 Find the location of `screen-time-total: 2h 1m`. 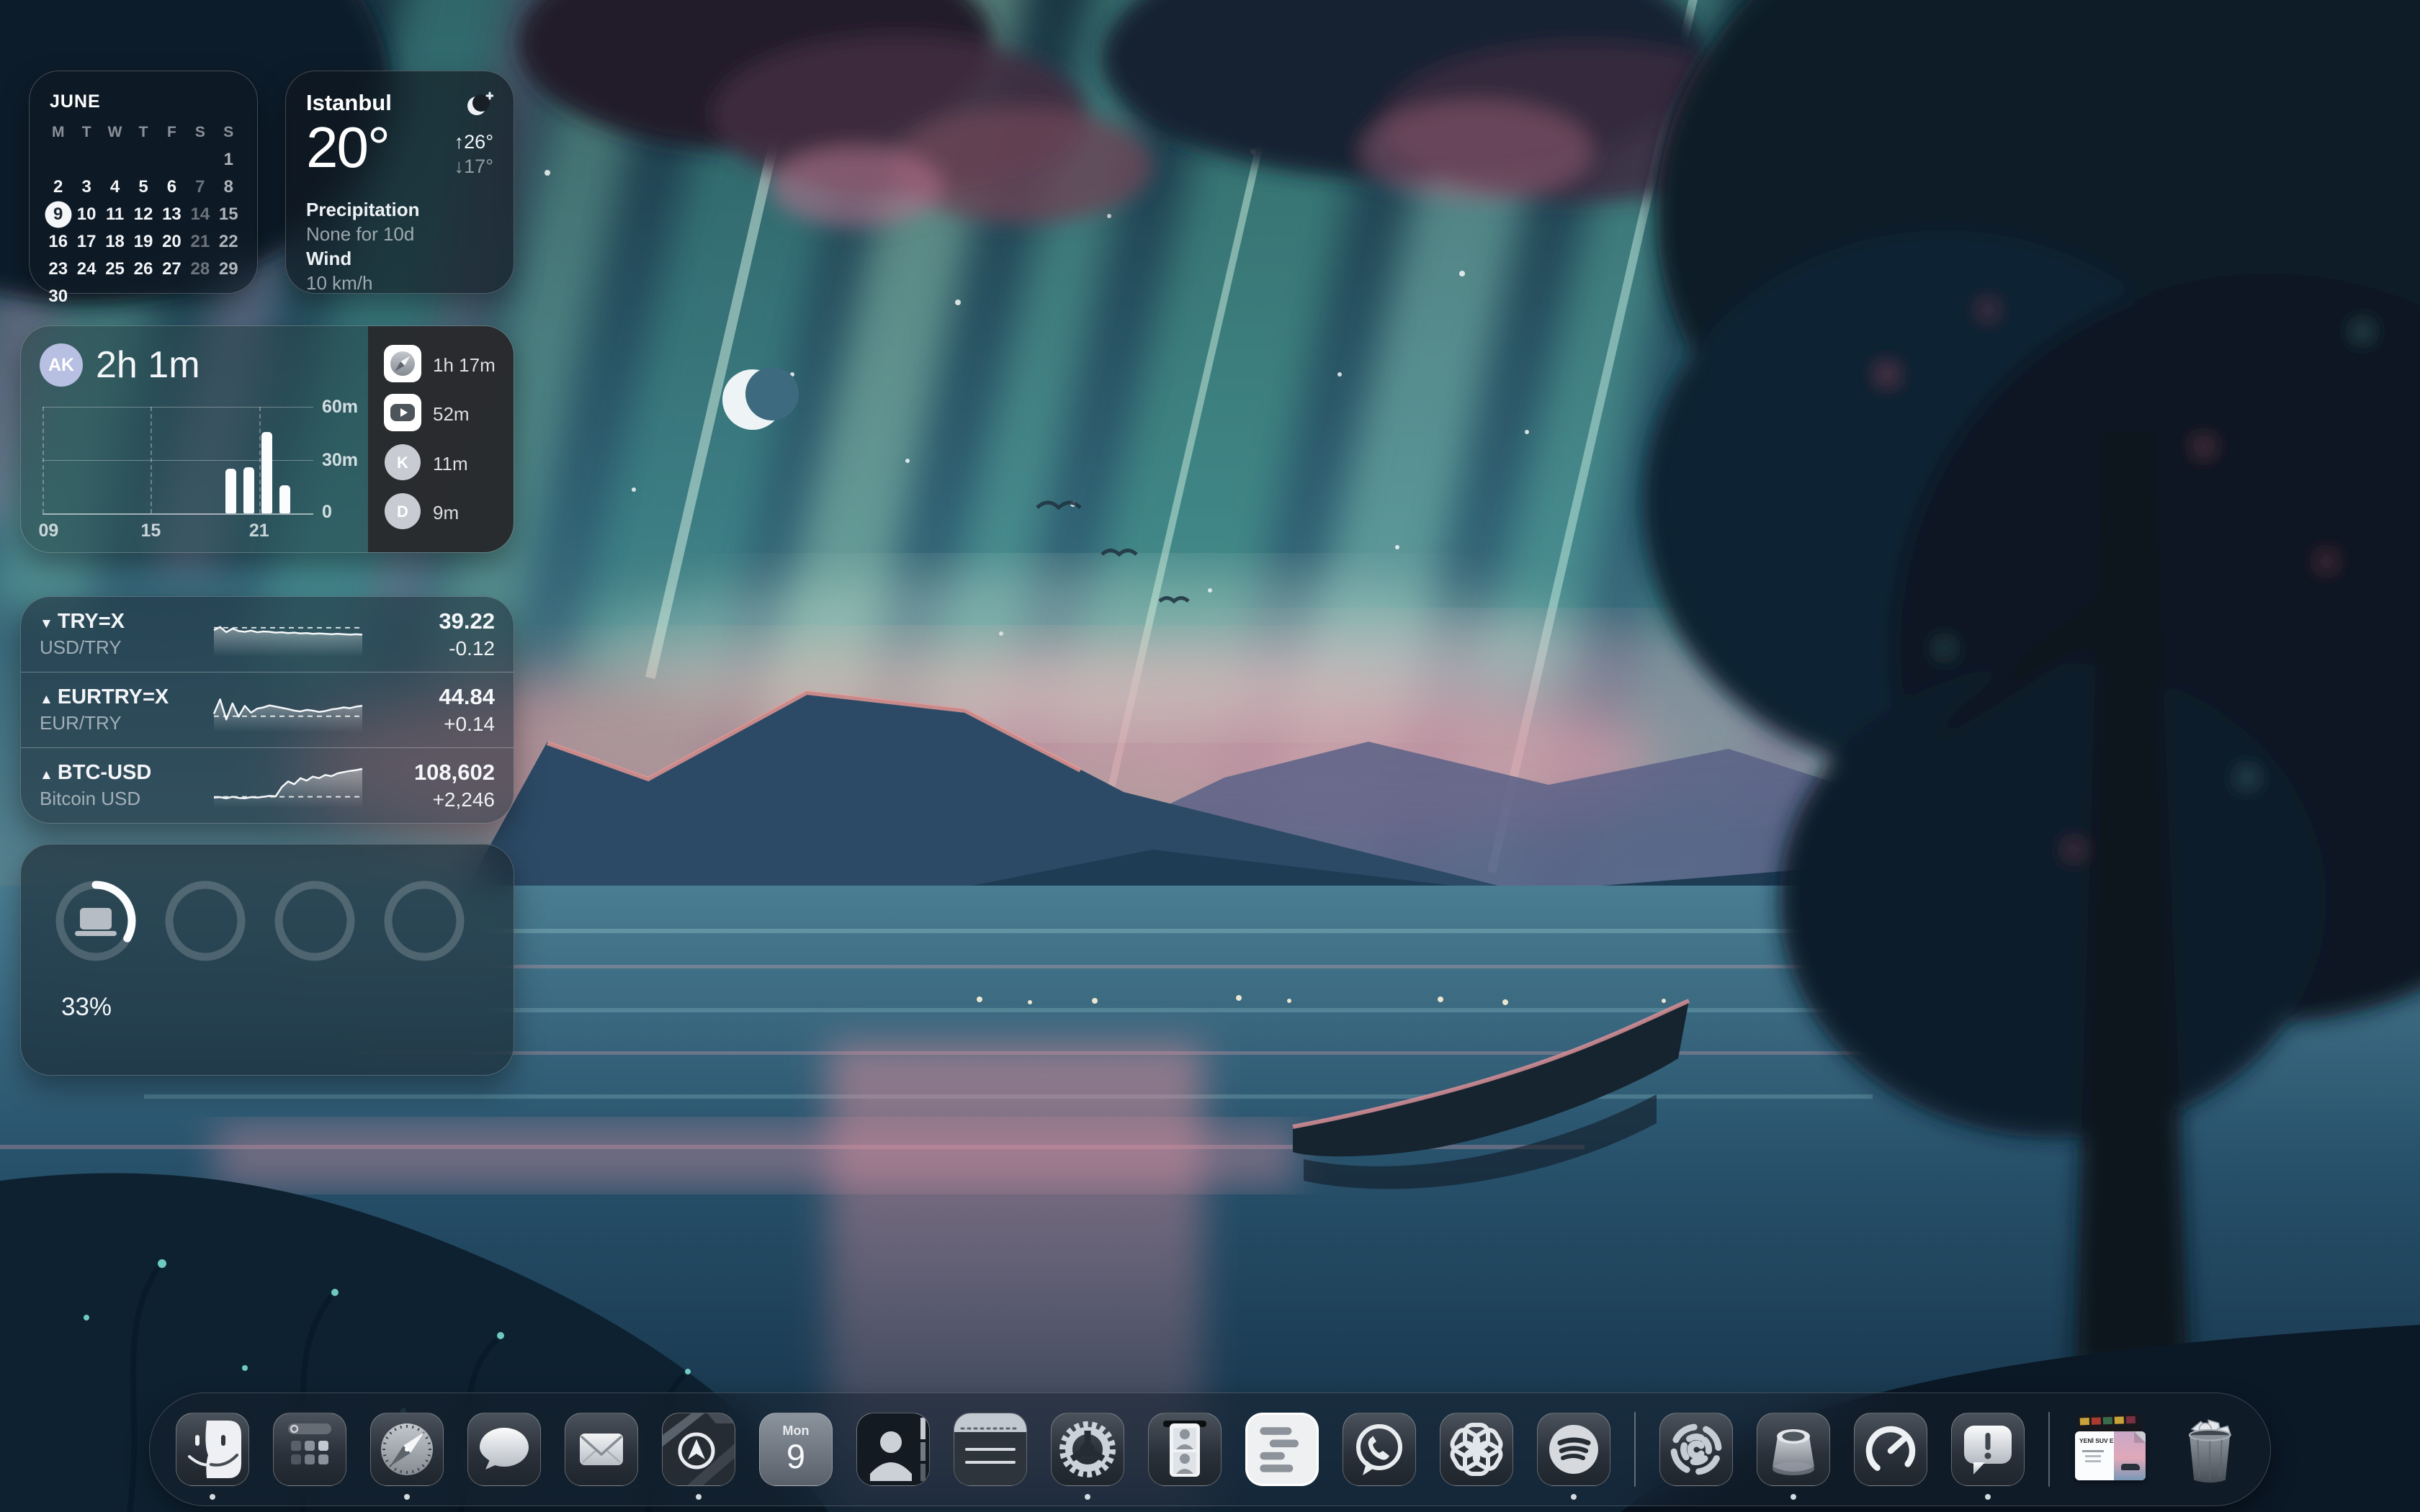

screen-time-total: 2h 1m is located at coordinates (148, 365).